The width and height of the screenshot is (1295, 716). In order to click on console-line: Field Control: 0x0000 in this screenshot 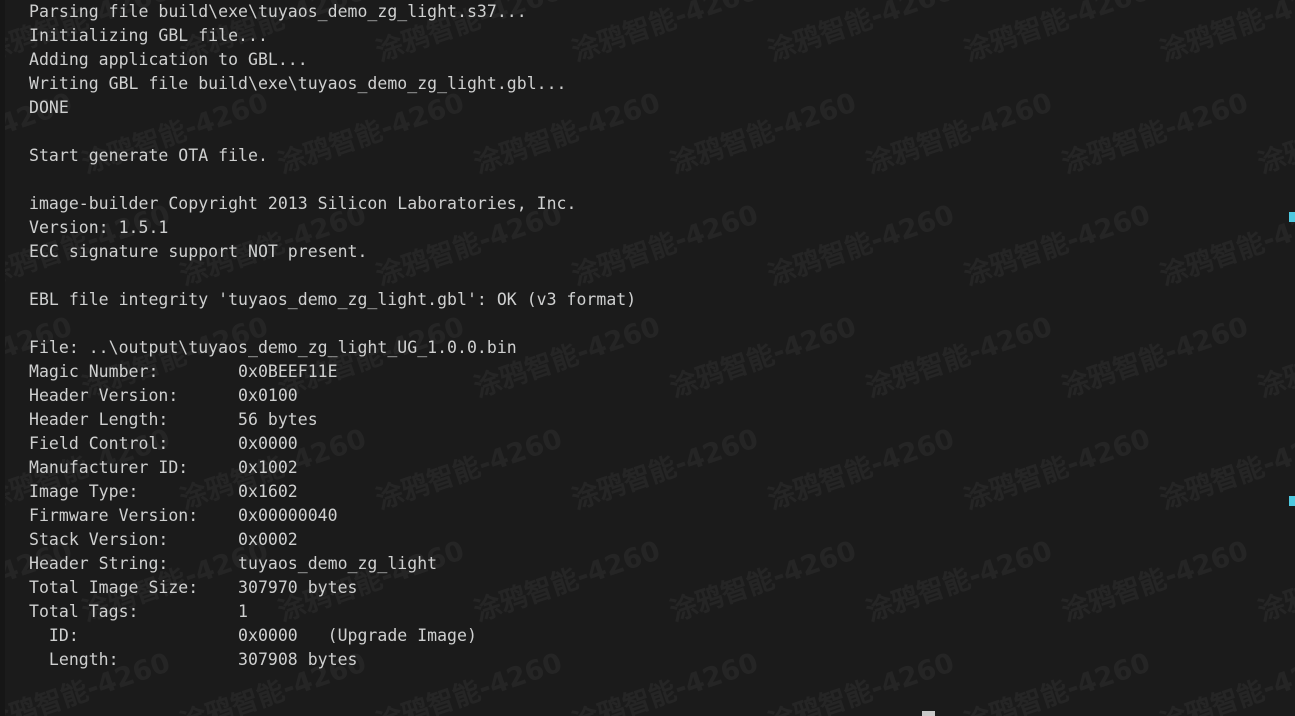, I will do `click(163, 443)`.